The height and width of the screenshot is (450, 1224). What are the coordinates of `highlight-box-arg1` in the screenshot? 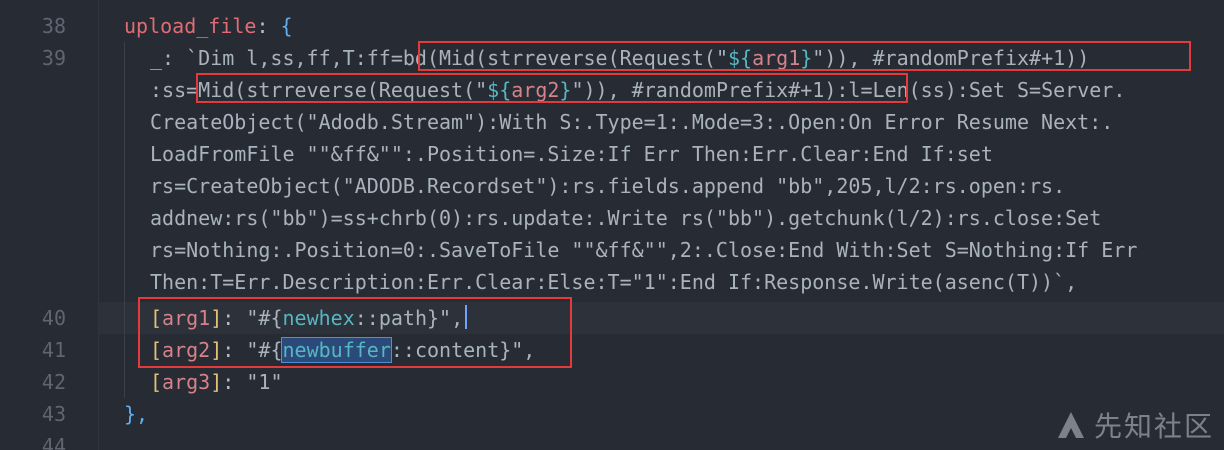 It's located at (804, 56).